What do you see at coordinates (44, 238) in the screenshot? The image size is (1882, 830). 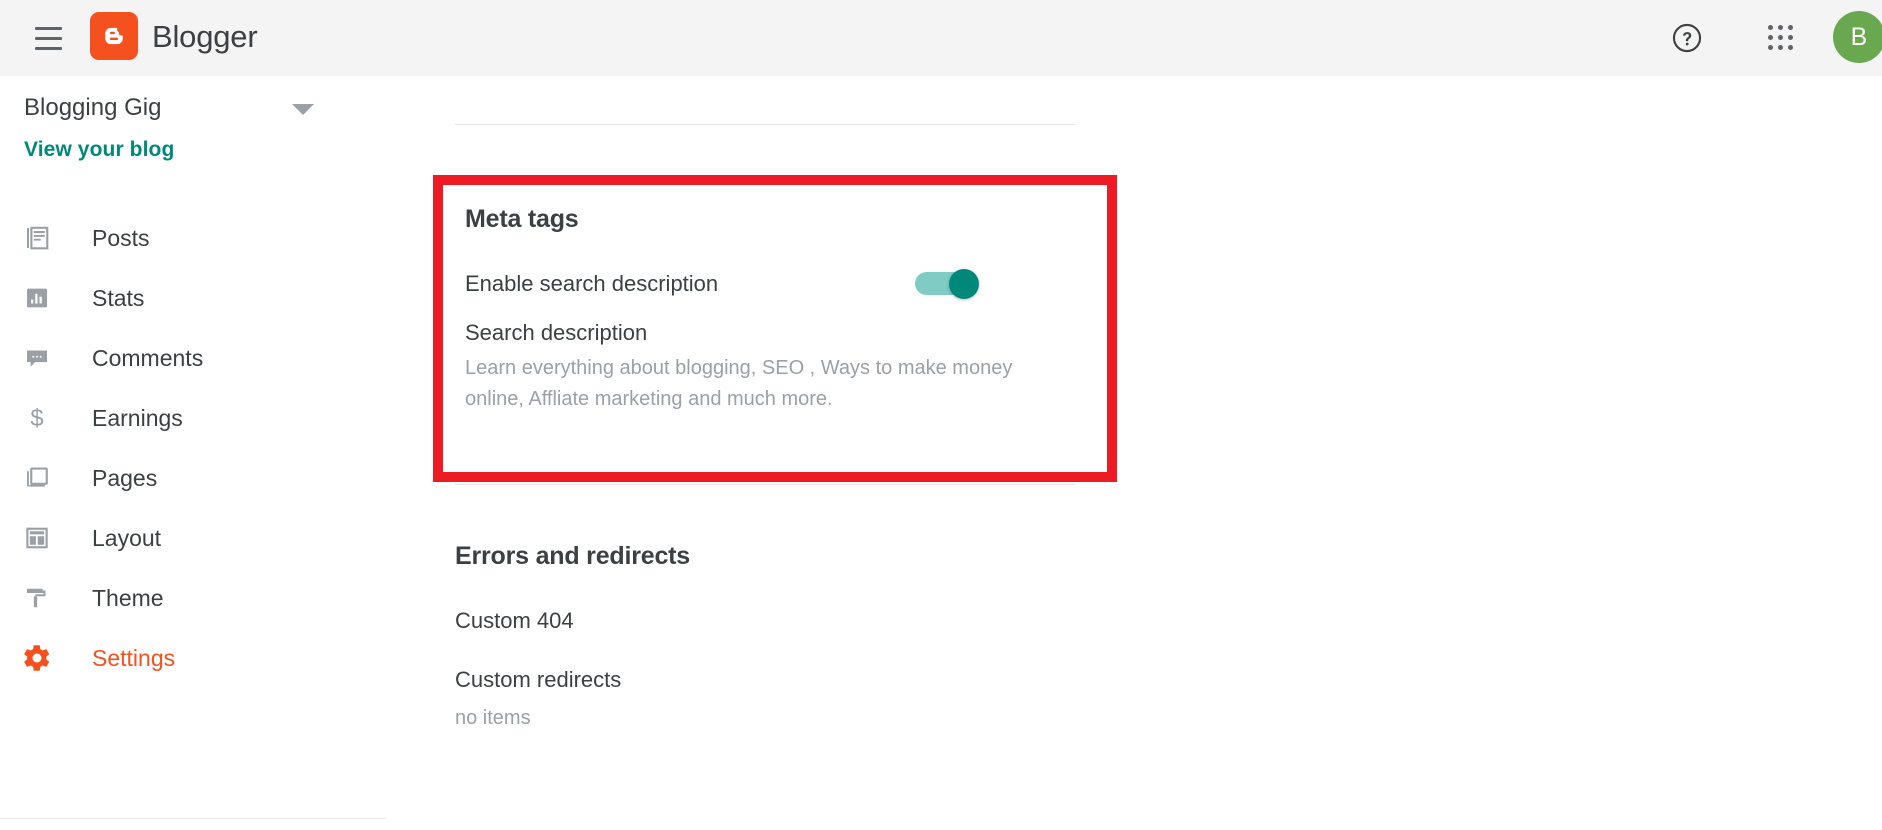 I see `posts-icon` at bounding box center [44, 238].